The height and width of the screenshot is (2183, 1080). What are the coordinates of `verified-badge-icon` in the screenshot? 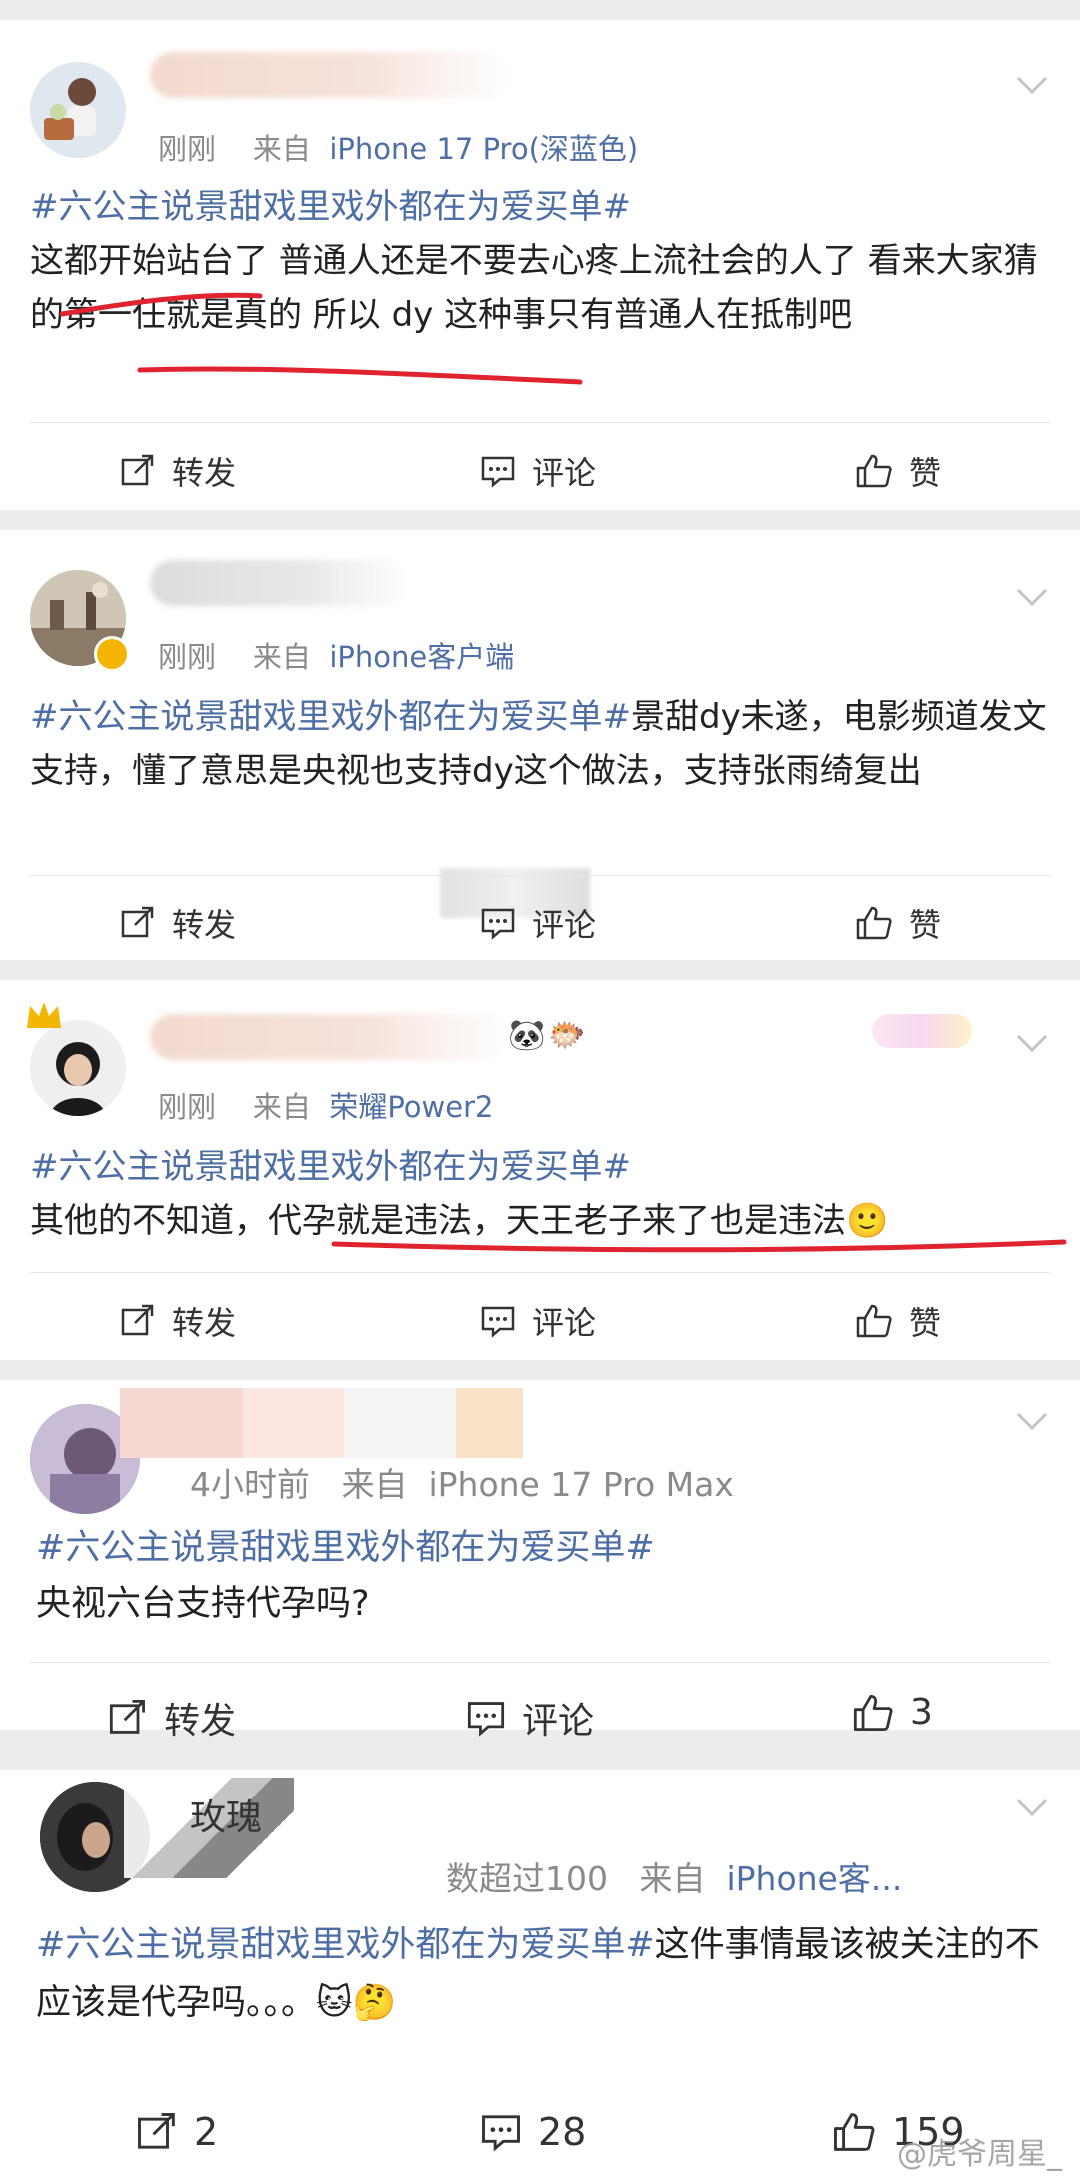 It's located at (112, 654).